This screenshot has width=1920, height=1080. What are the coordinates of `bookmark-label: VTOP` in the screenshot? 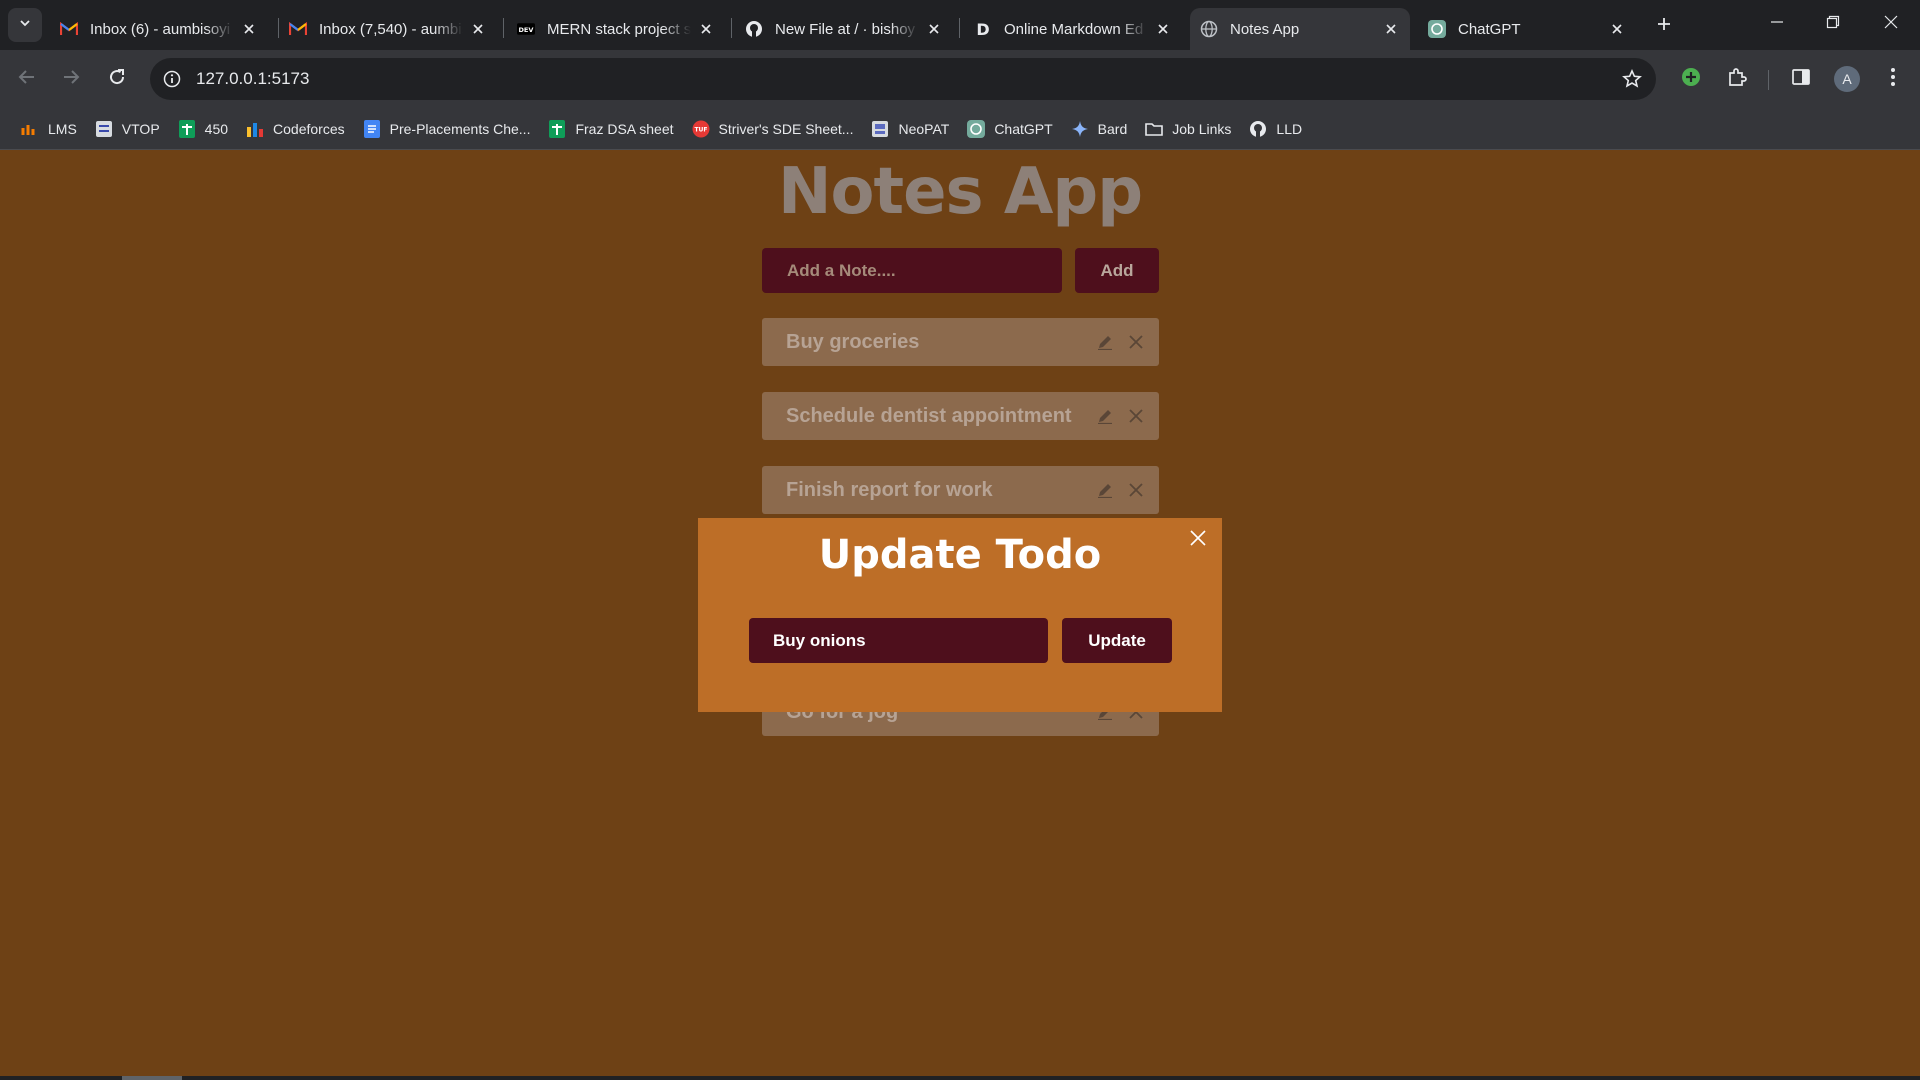 It's located at (140, 128).